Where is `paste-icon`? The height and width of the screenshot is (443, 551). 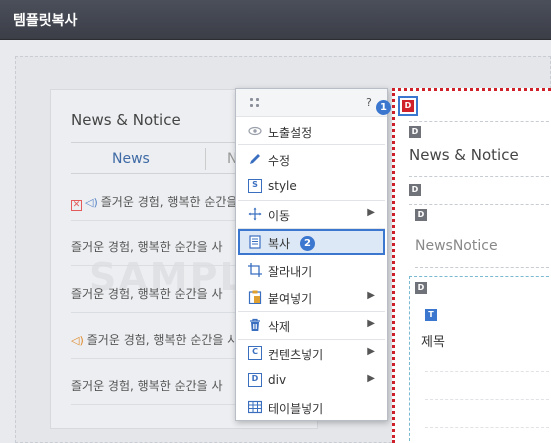 paste-icon is located at coordinates (255, 297).